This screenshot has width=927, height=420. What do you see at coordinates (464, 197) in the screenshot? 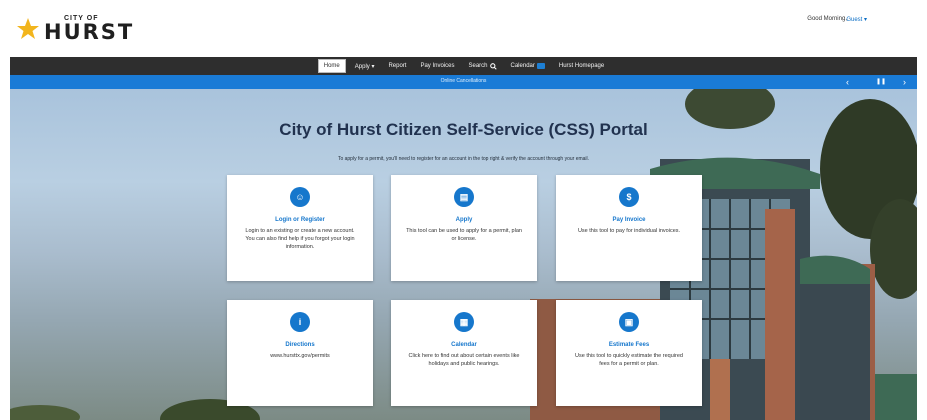
I see `clipboard-icon: ▤` at bounding box center [464, 197].